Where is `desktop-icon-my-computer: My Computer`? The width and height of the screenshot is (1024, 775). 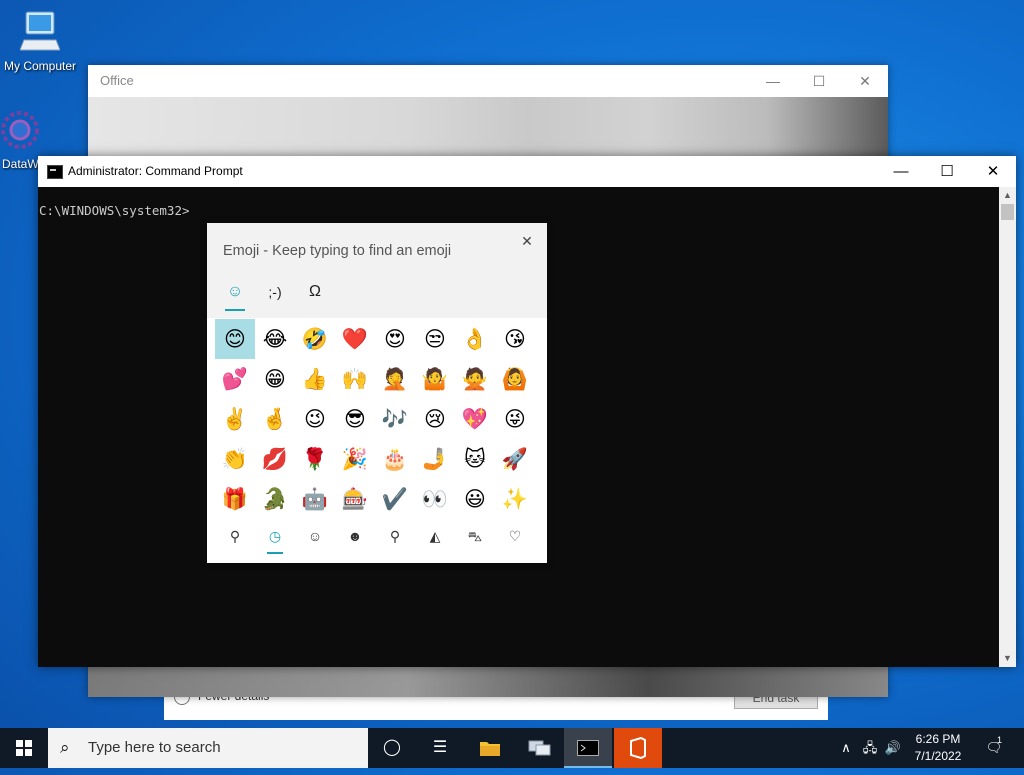 desktop-icon-my-computer: My Computer is located at coordinates (40, 41).